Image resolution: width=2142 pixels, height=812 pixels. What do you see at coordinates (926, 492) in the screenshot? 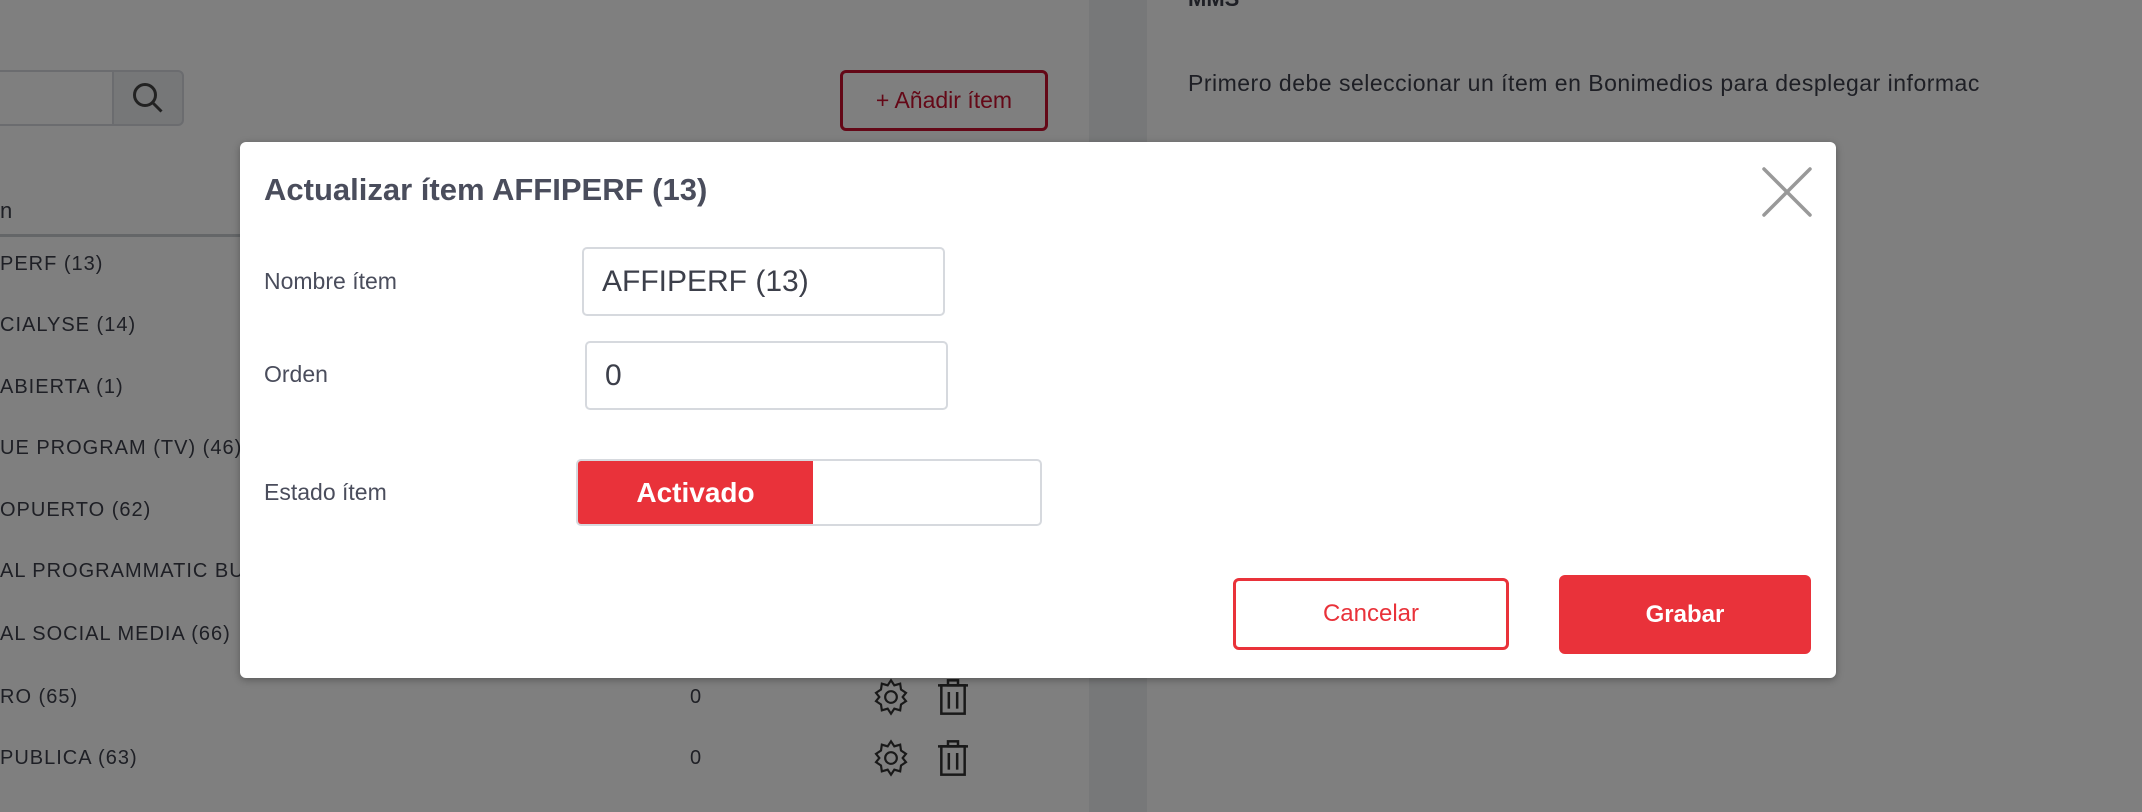
I see `status-toggle-off` at bounding box center [926, 492].